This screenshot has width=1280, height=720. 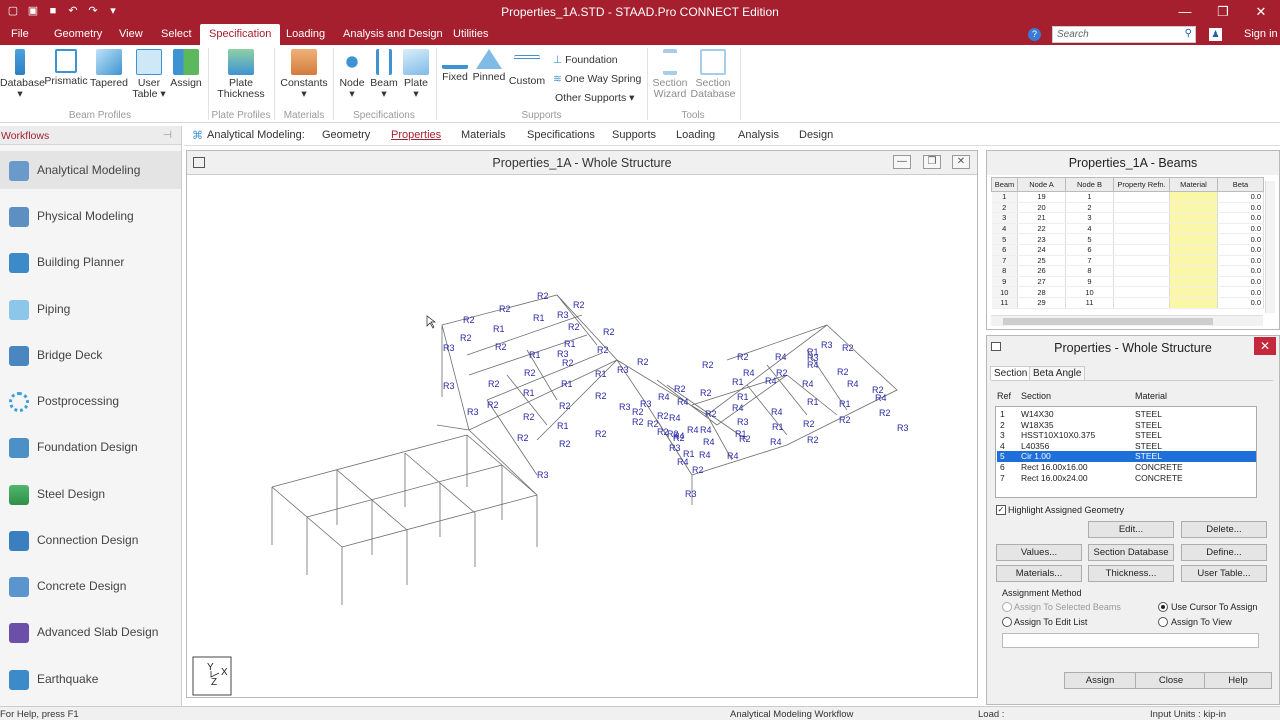 What do you see at coordinates (1215, 34) in the screenshot?
I see `account-icon: ♟` at bounding box center [1215, 34].